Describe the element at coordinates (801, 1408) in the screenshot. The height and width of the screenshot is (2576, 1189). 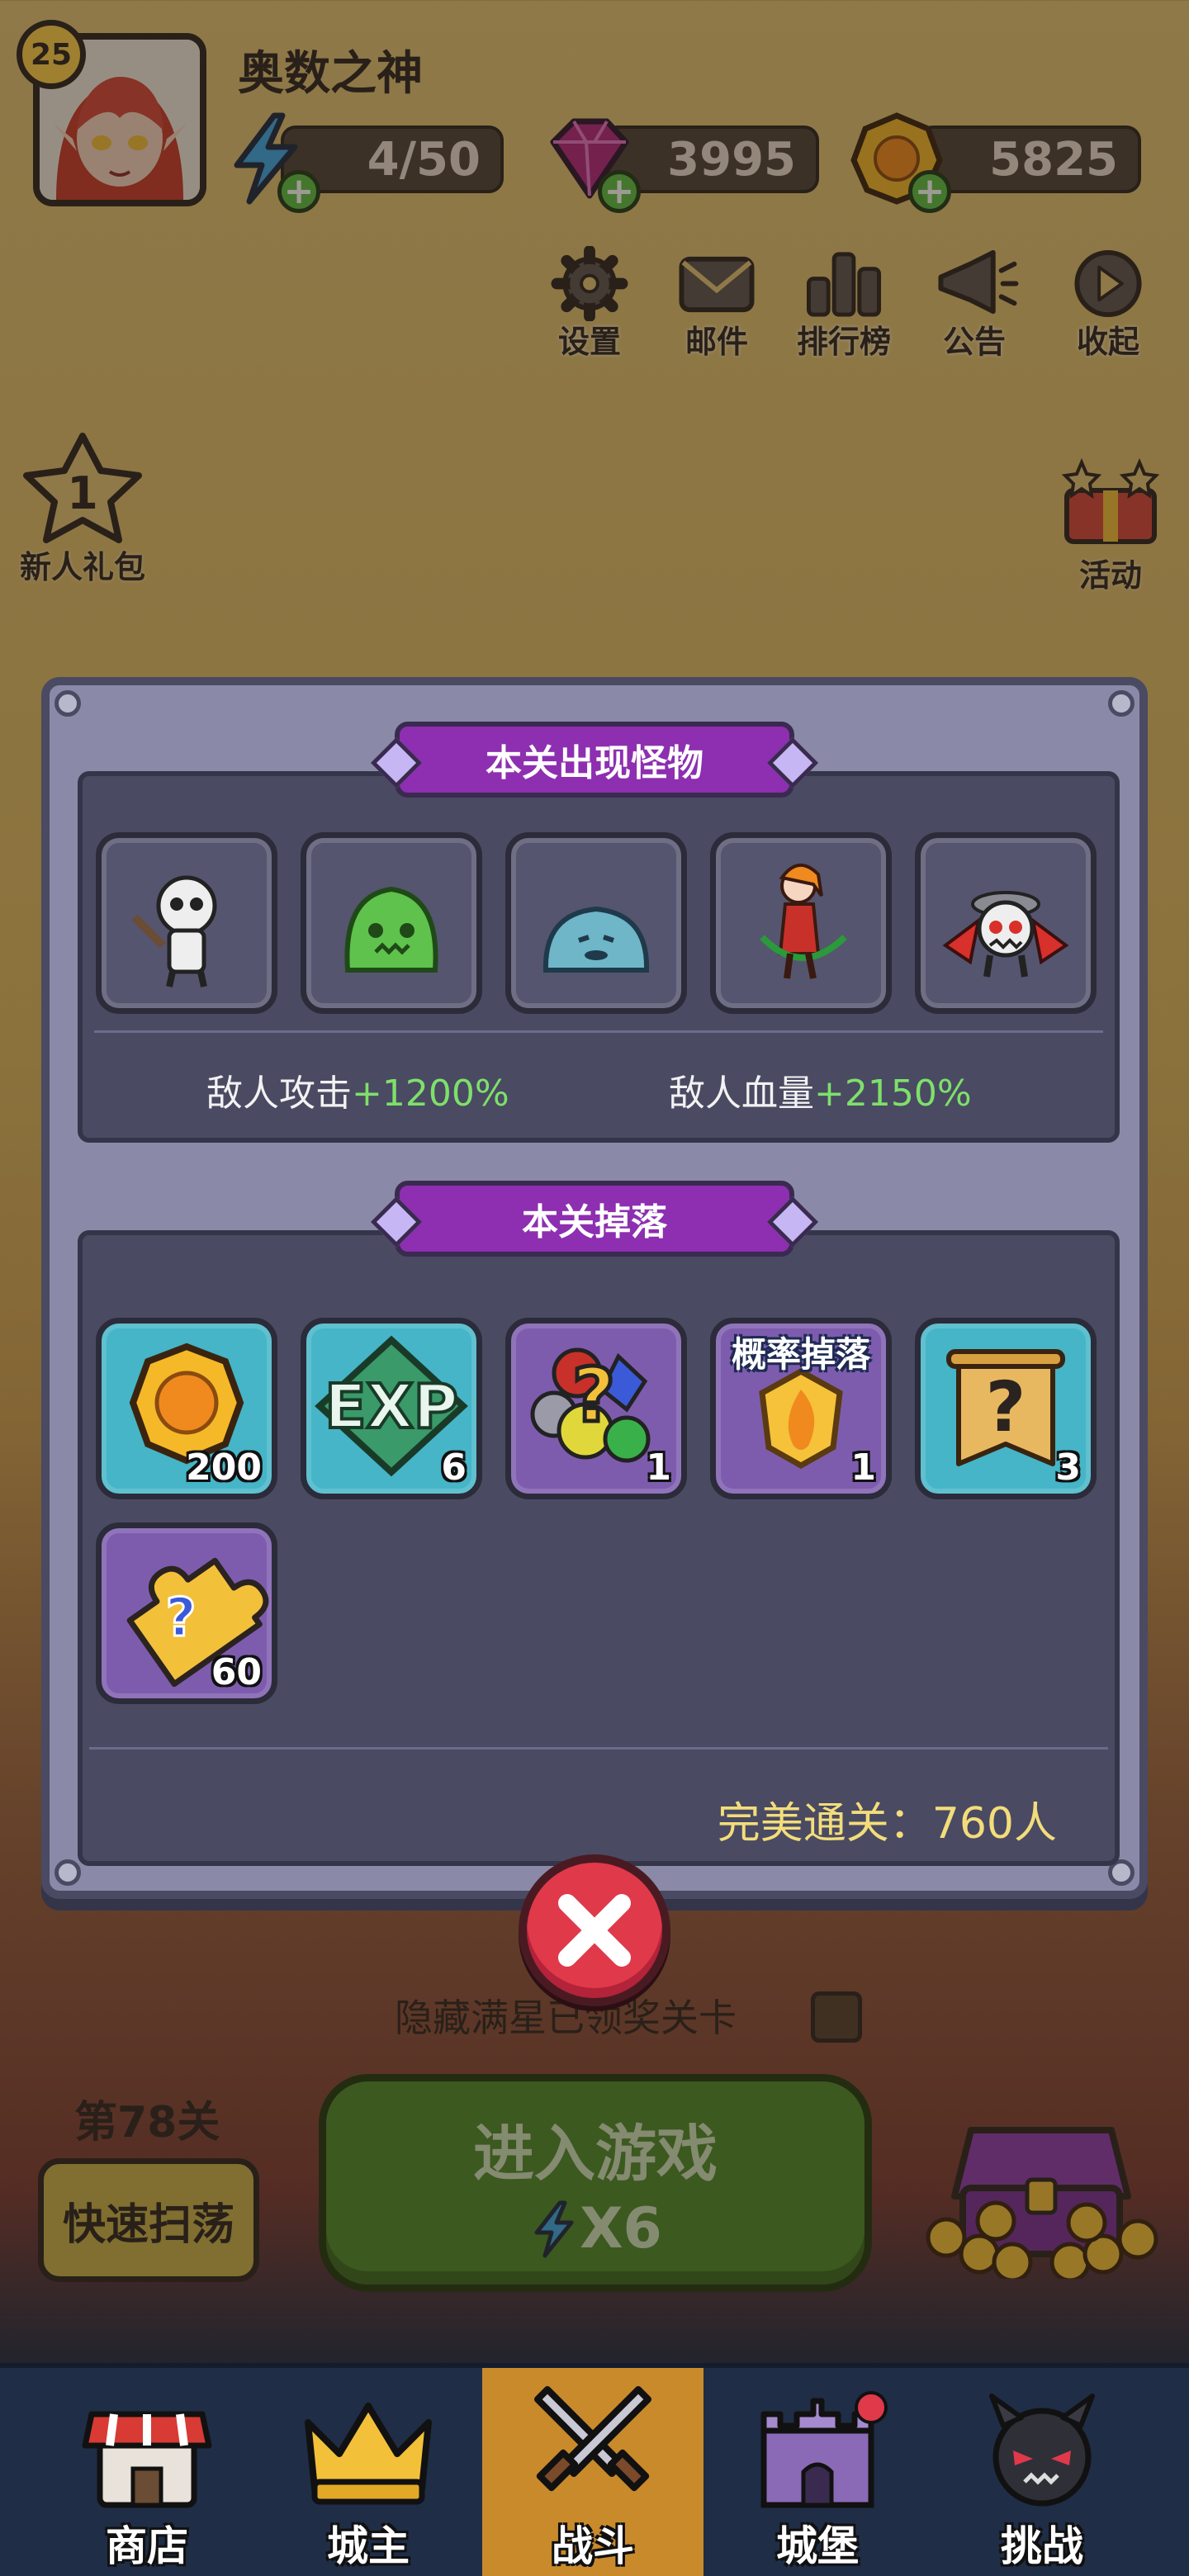
I see `drop-fire-crystal: 概率掉落 1` at that location.